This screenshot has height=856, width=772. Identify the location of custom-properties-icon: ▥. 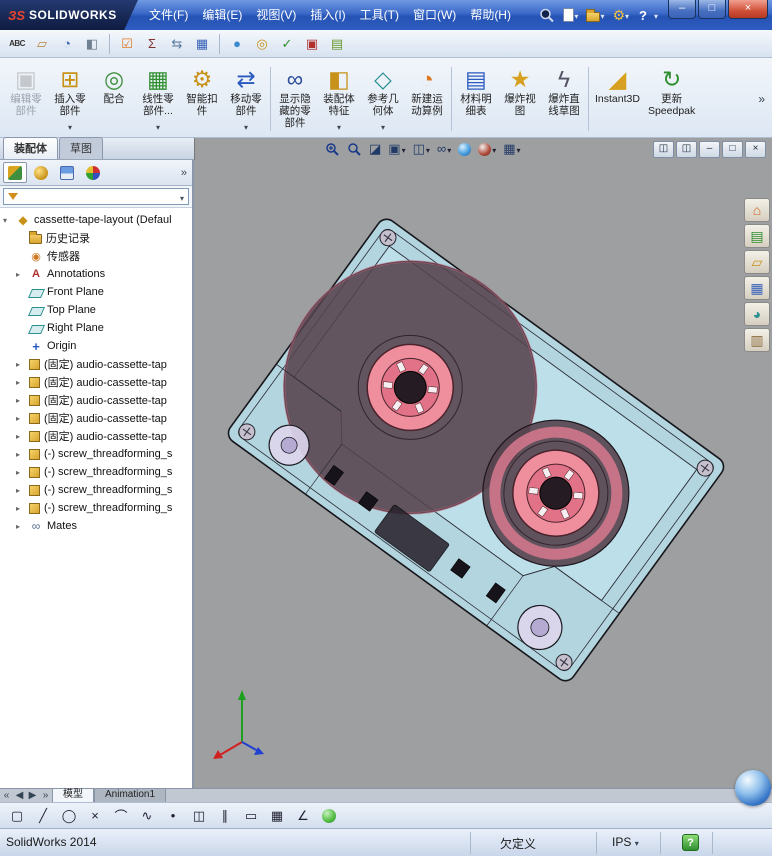
(757, 340).